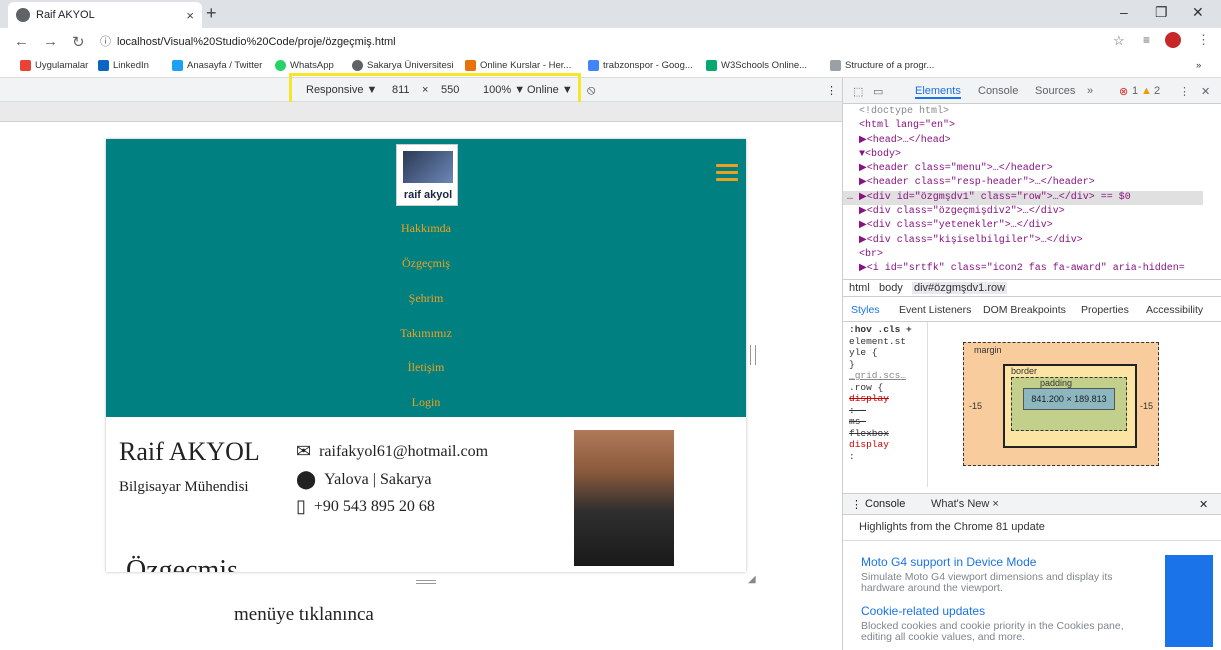 This screenshot has height=650, width=1221. I want to click on bookmark-item: LinkedIn, so click(123, 65).